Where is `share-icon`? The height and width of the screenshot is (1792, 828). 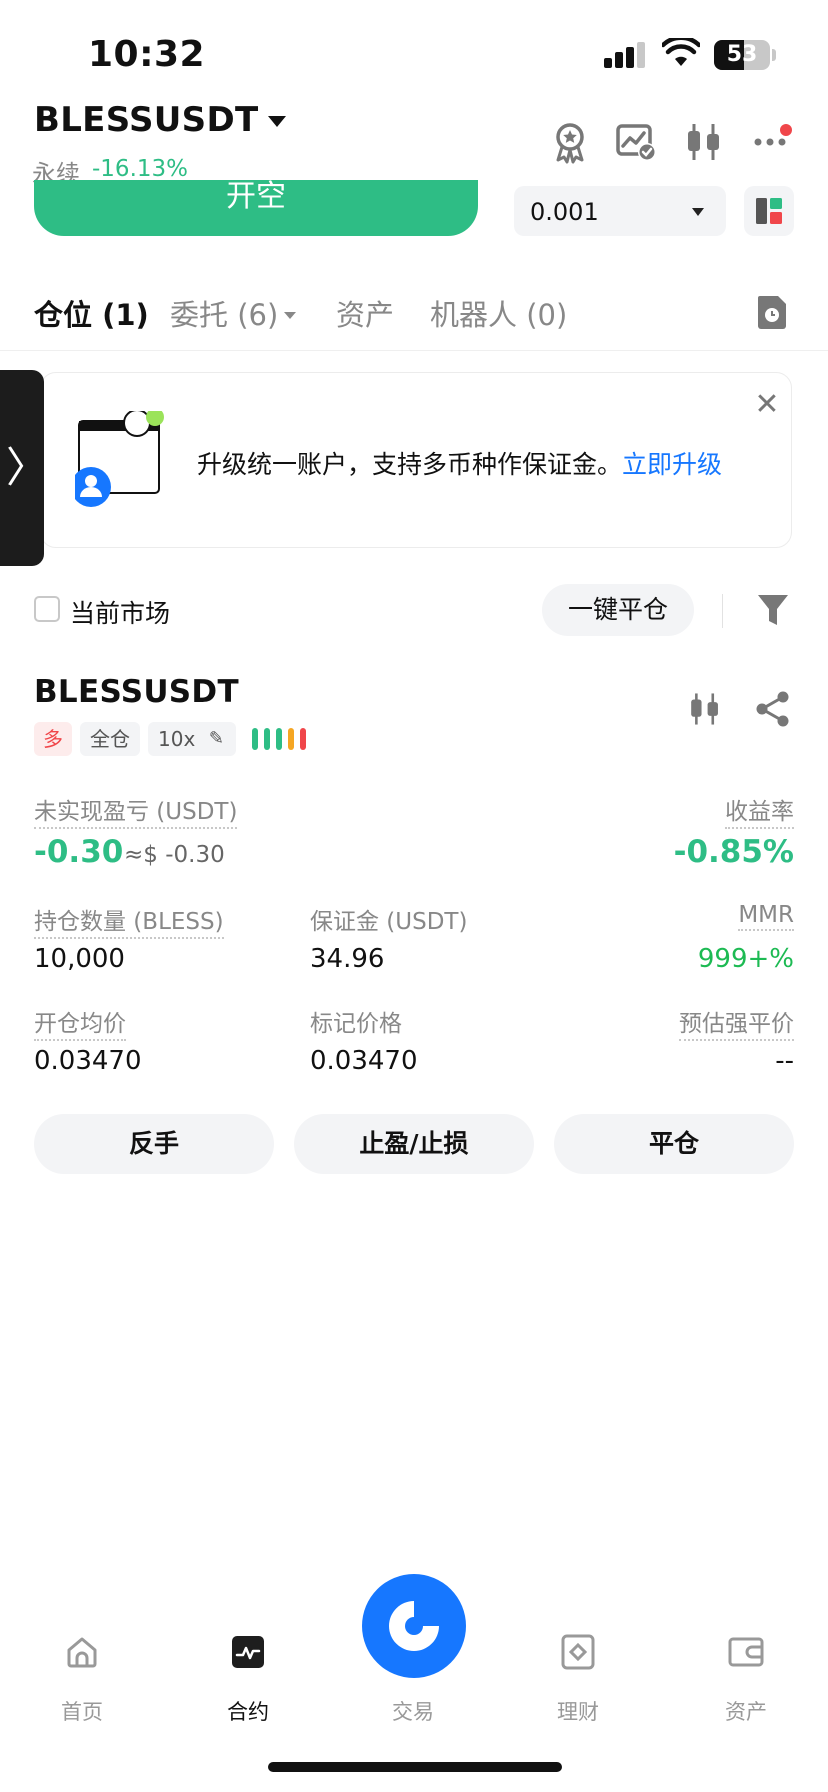 share-icon is located at coordinates (773, 709).